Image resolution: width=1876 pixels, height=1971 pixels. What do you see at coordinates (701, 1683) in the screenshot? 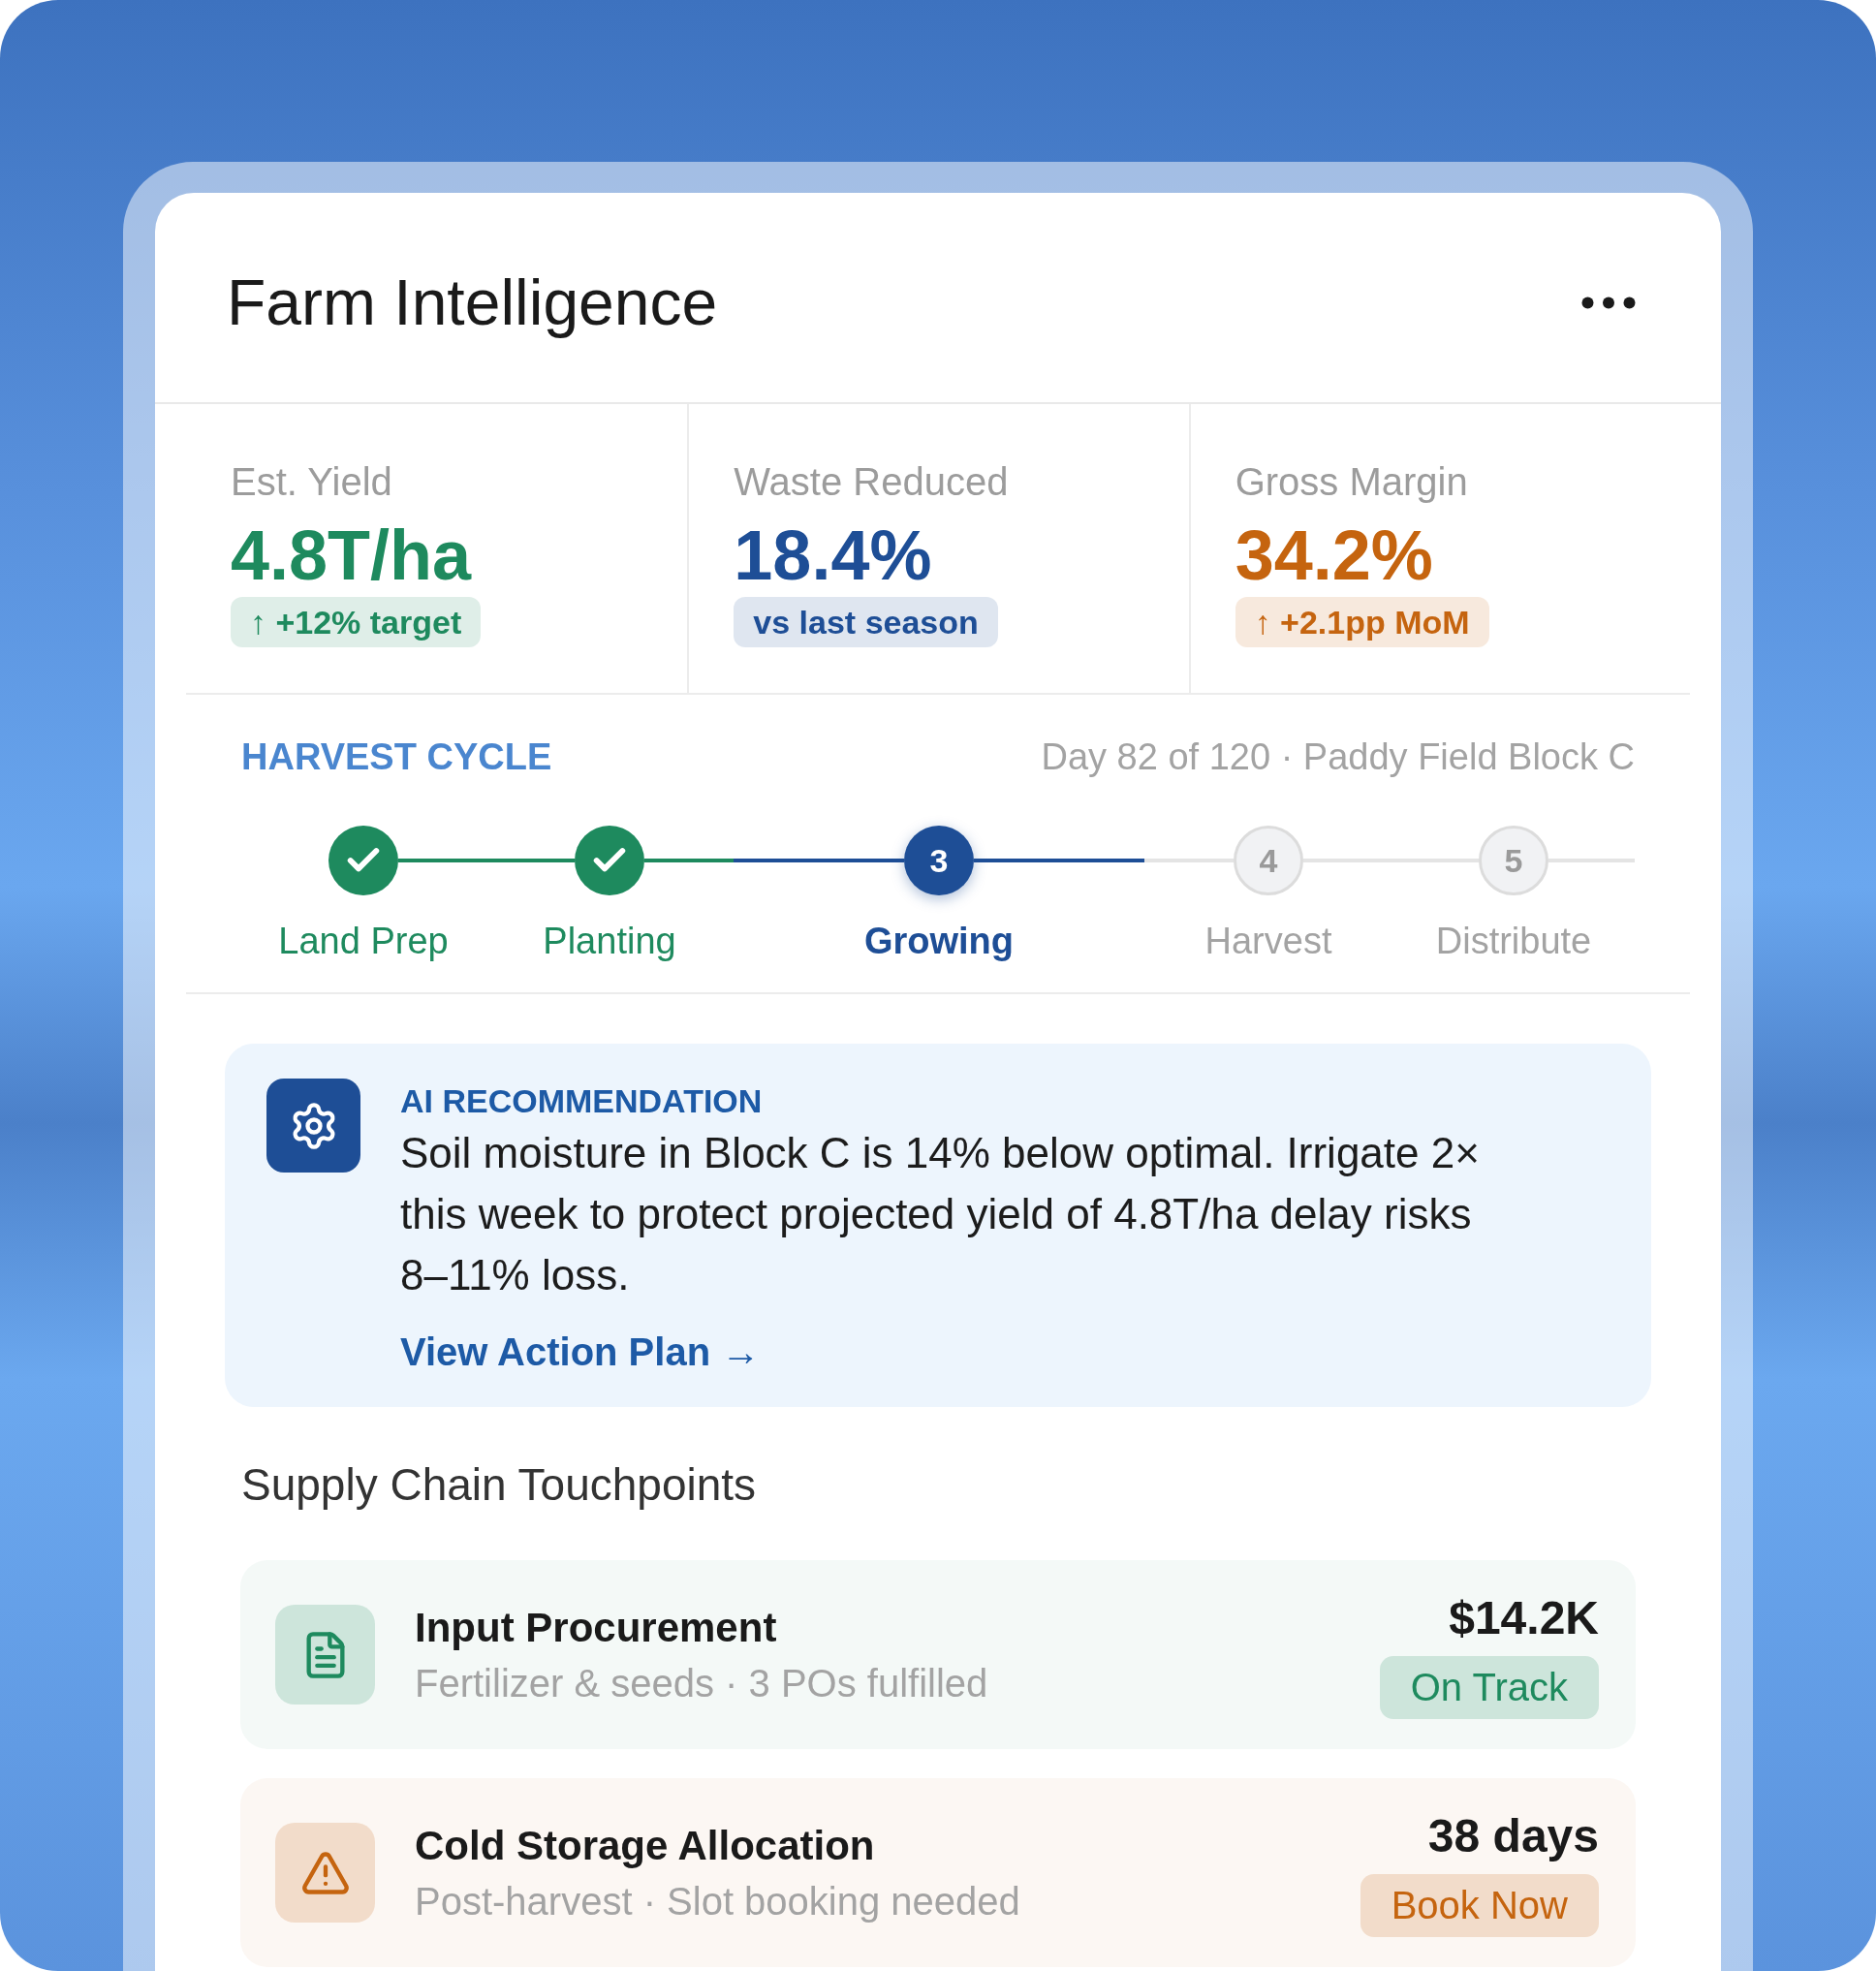
I see `touchpoint-details: Fertilizer & seeds · 3 POs fulfilled` at bounding box center [701, 1683].